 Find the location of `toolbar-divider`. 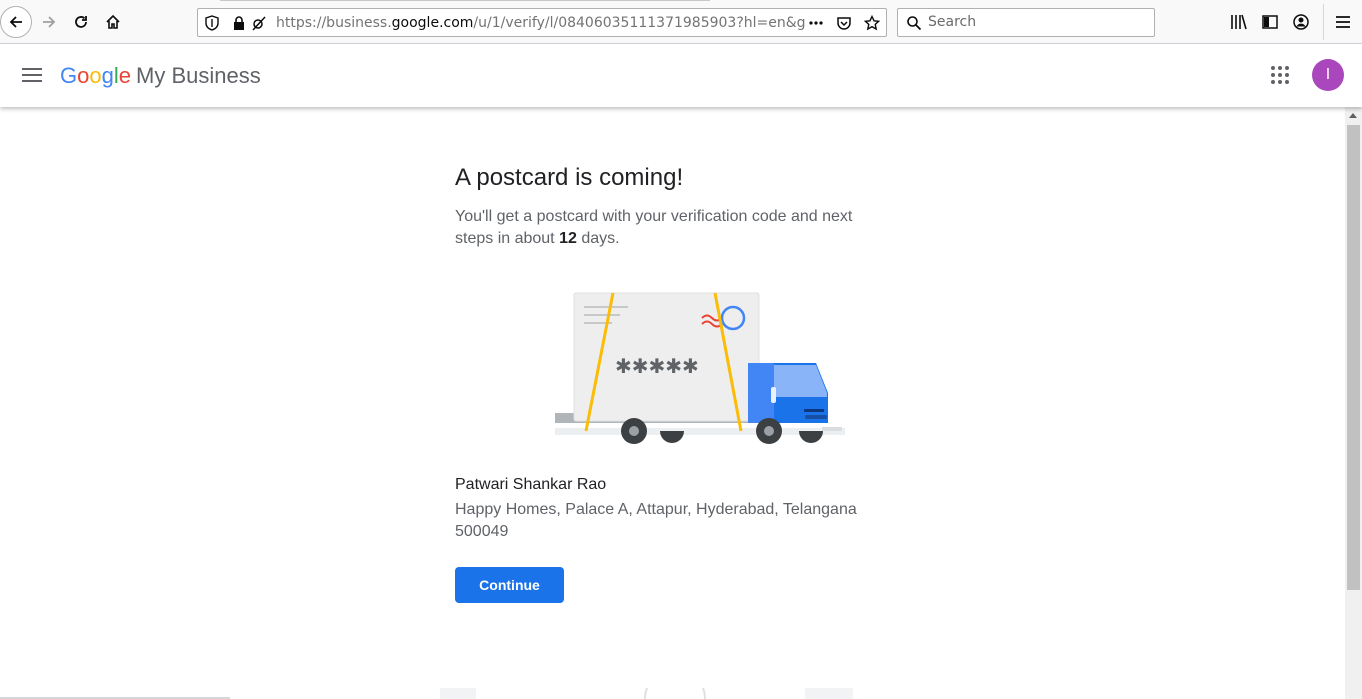

toolbar-divider is located at coordinates (1323, 22).